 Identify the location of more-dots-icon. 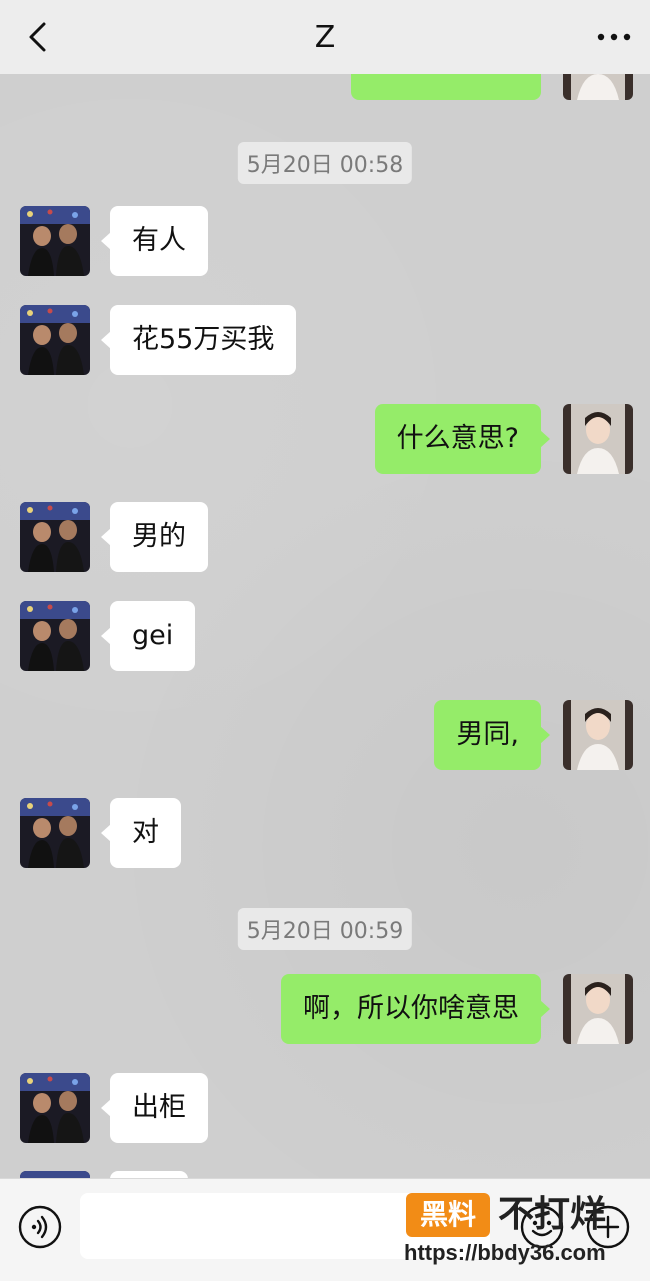
(614, 37).